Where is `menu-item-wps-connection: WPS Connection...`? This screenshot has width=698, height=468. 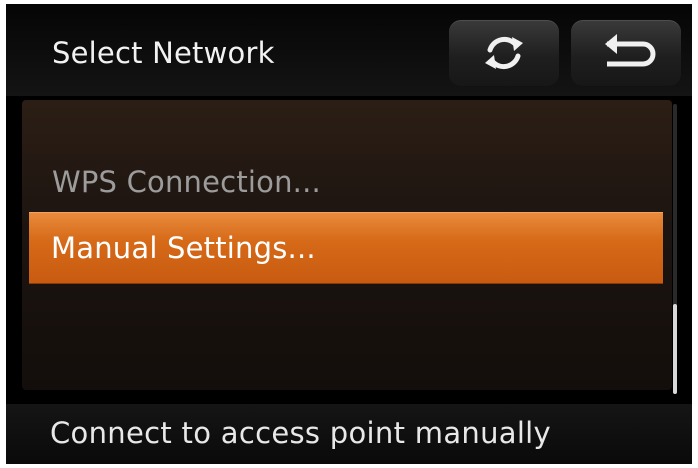
menu-item-wps-connection: WPS Connection... is located at coordinates (347, 181).